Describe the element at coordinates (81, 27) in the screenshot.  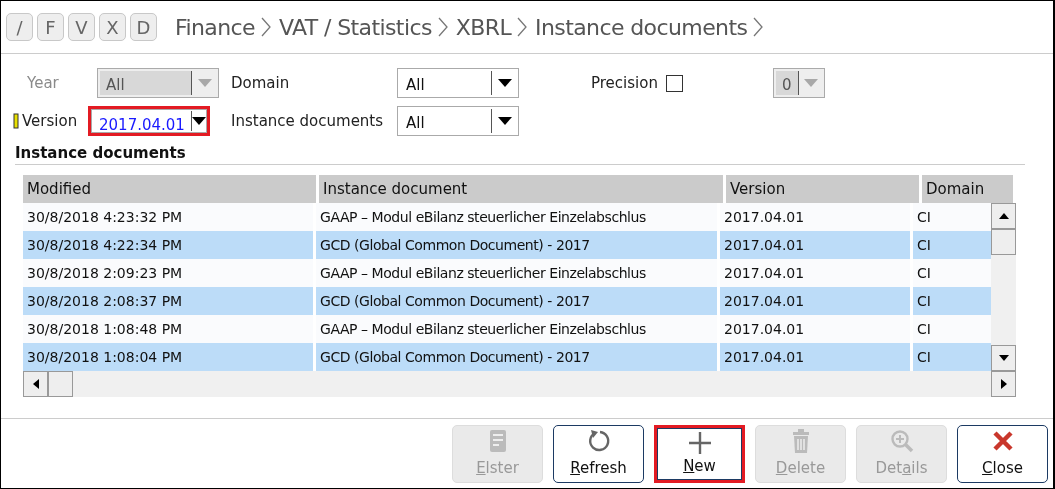
I see `shortcut-key: V` at that location.